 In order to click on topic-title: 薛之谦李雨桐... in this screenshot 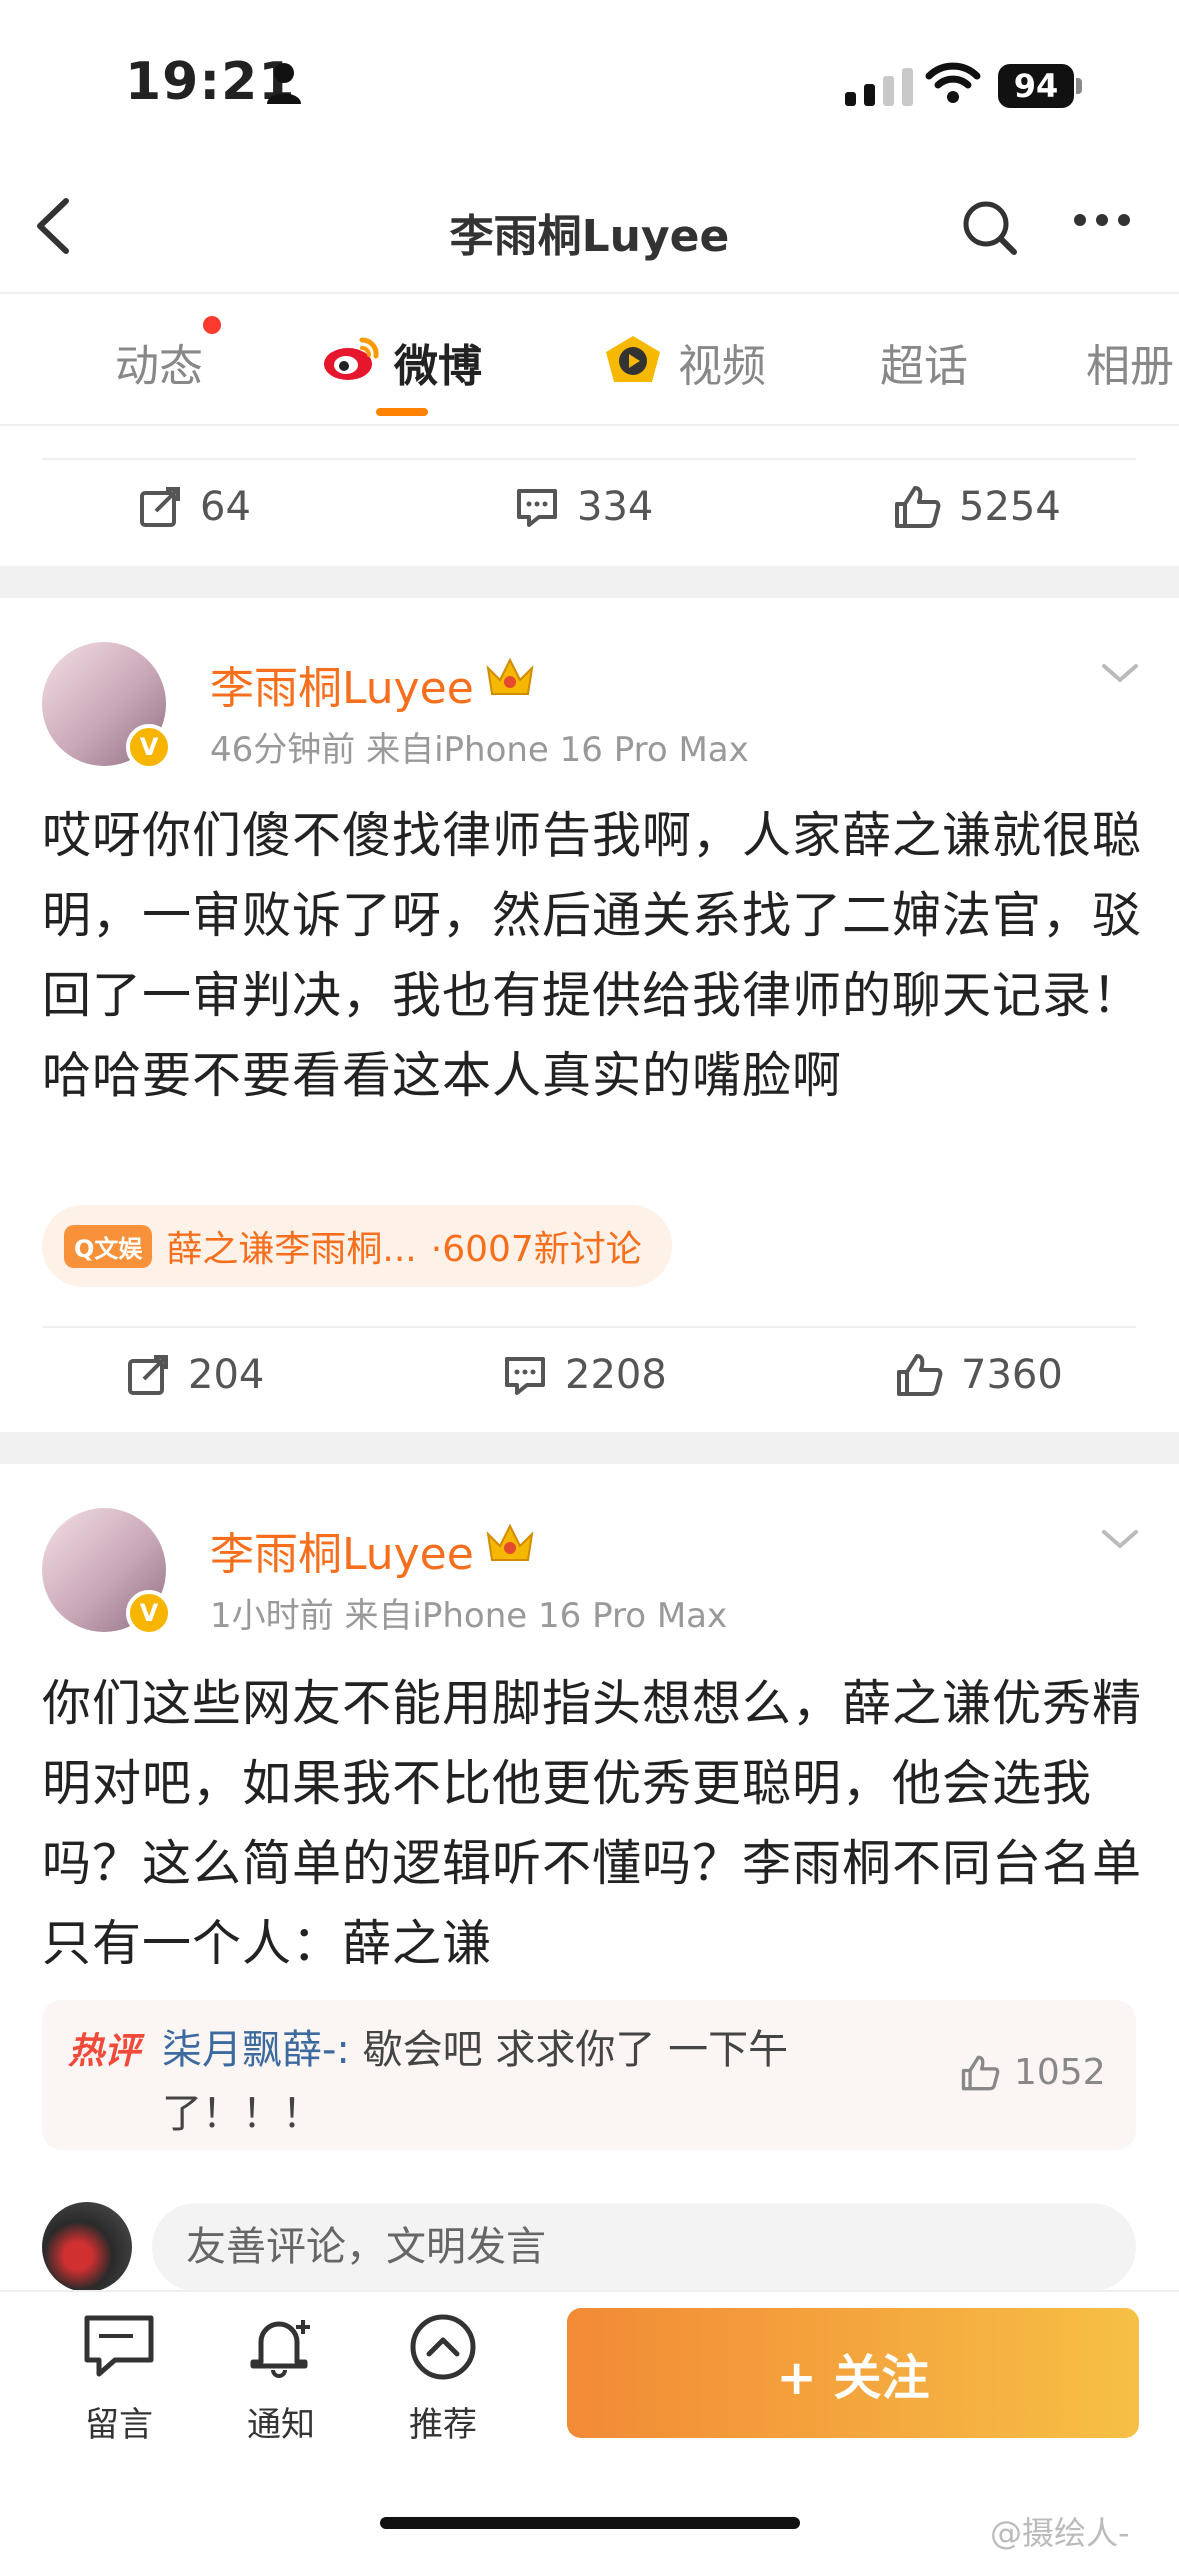, I will do `click(291, 1249)`.